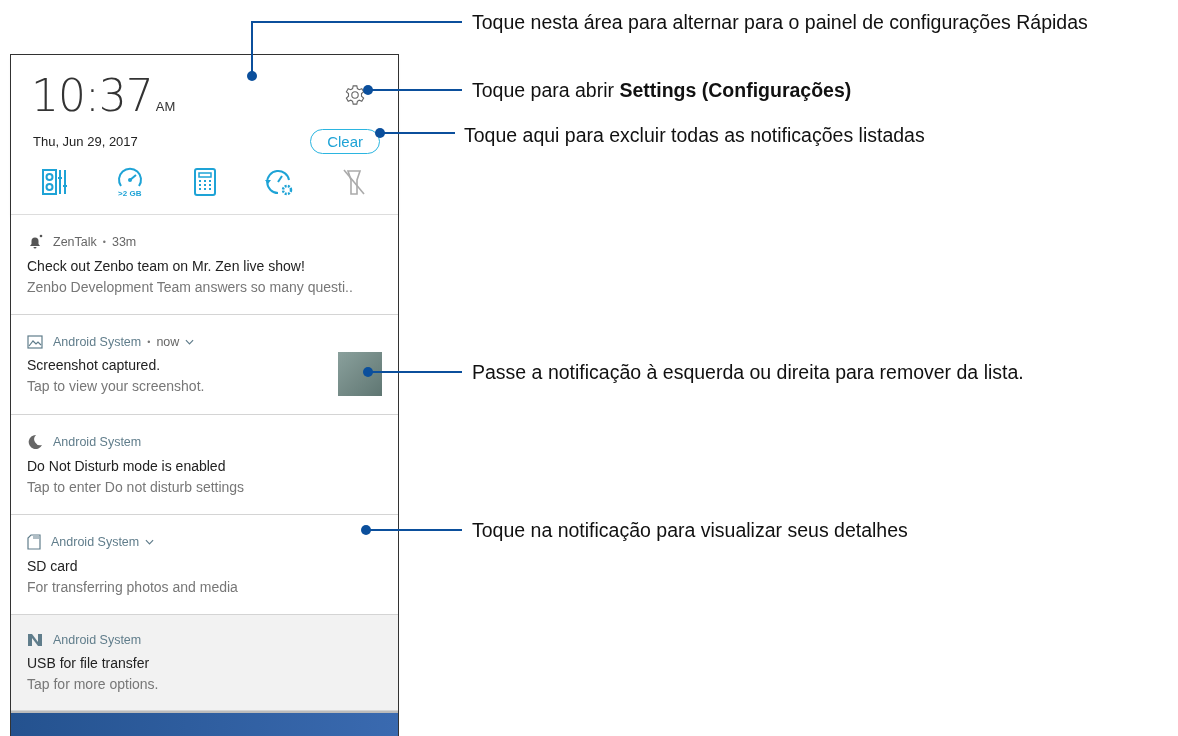  I want to click on notification-time: 33m, so click(124, 242).